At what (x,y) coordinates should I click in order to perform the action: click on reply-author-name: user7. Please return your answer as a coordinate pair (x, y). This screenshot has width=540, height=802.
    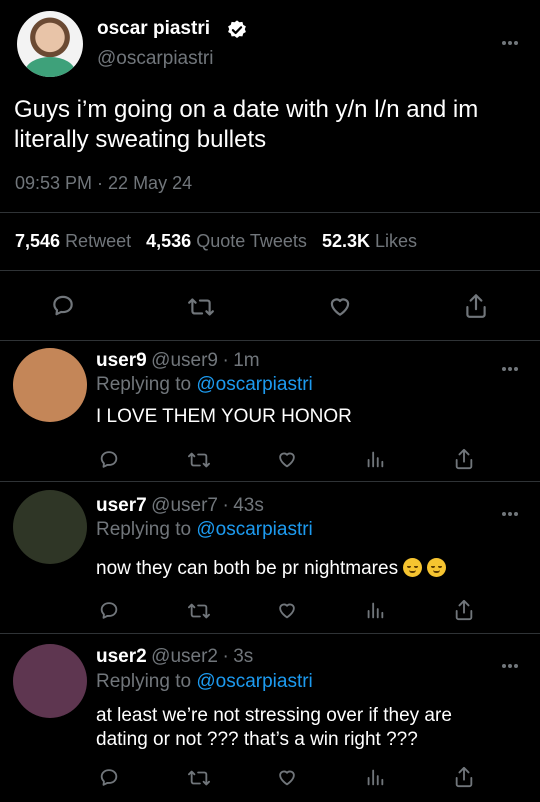
    Looking at the image, I should click on (121, 505).